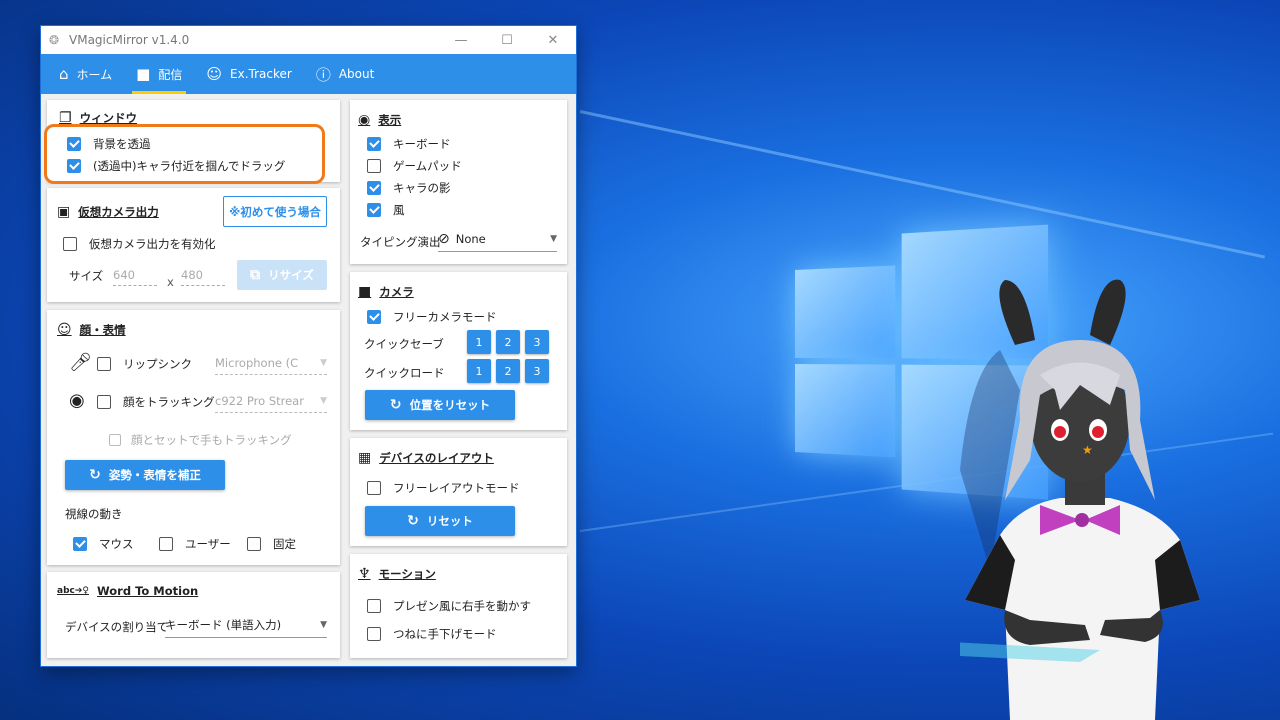 The width and height of the screenshot is (1280, 720). What do you see at coordinates (64, 212) in the screenshot?
I see `camera-person-icon: ▣` at bounding box center [64, 212].